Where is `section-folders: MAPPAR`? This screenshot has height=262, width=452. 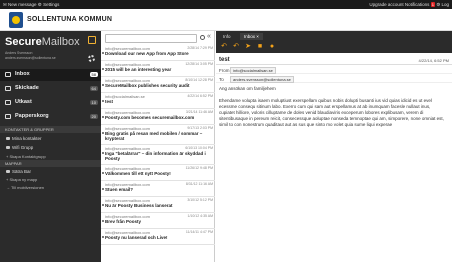 section-folders: MAPPAR is located at coordinates (50, 163).